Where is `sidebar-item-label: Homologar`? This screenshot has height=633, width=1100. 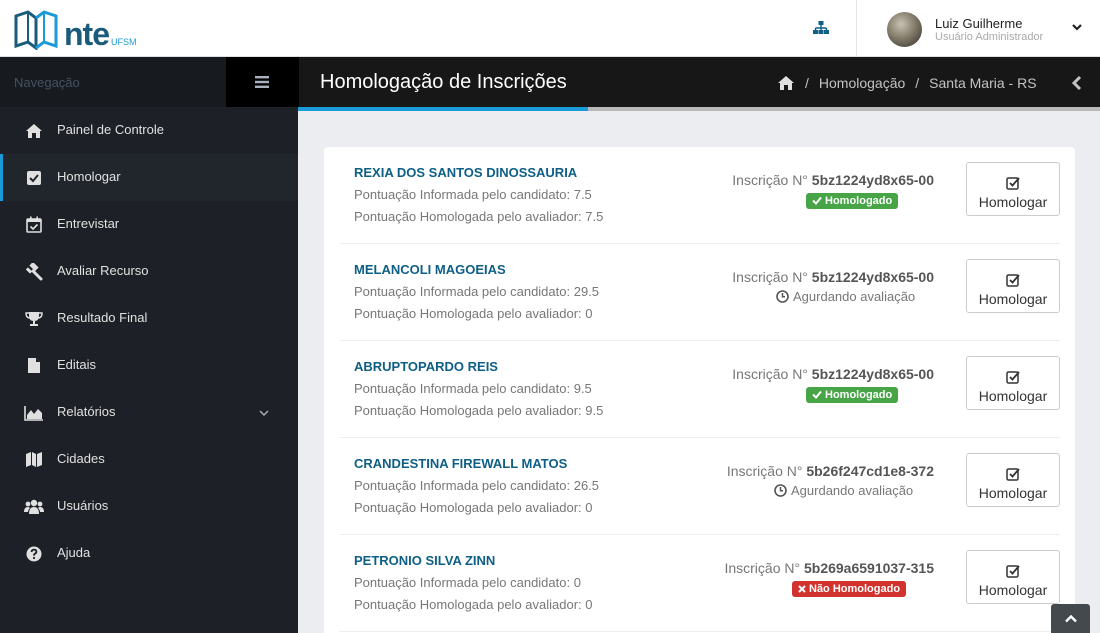 sidebar-item-label: Homologar is located at coordinates (89, 176).